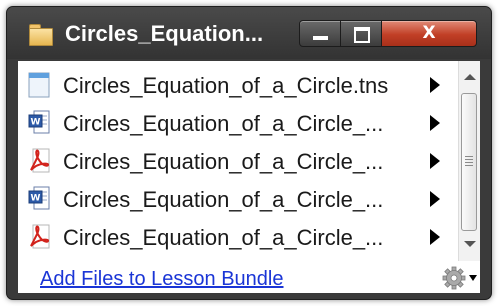 The image size is (502, 306). I want to click on close-icon: X, so click(429, 33).